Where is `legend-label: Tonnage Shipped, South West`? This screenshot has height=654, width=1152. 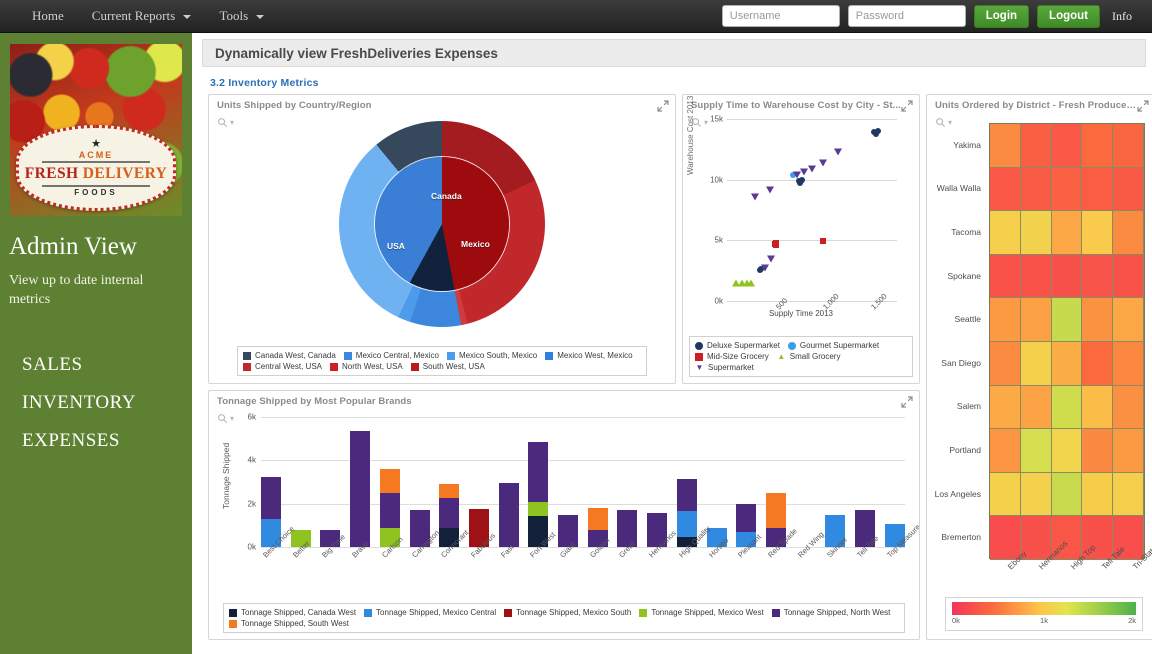
legend-label: Tonnage Shipped, South West is located at coordinates (295, 623).